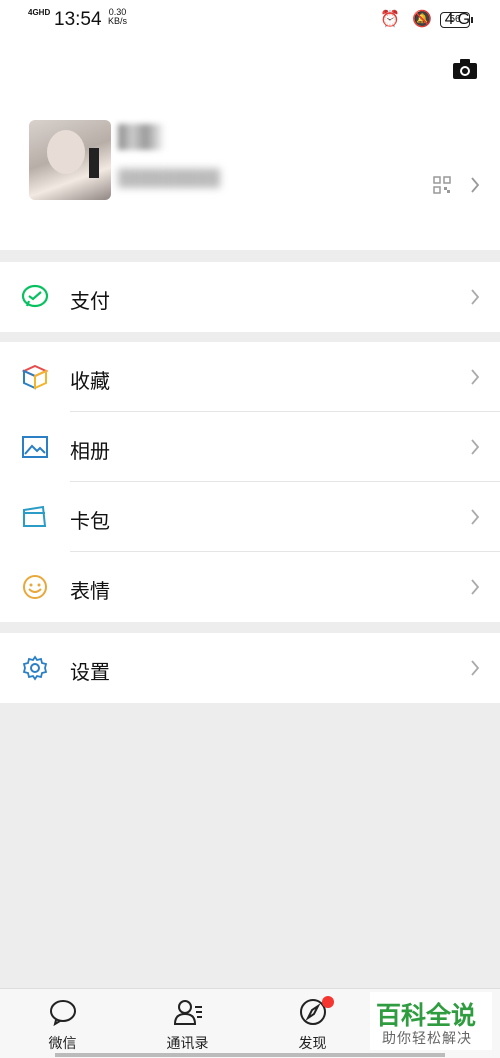 Image resolution: width=500 pixels, height=1058 pixels. I want to click on pay-section: 支付, so click(250, 297).